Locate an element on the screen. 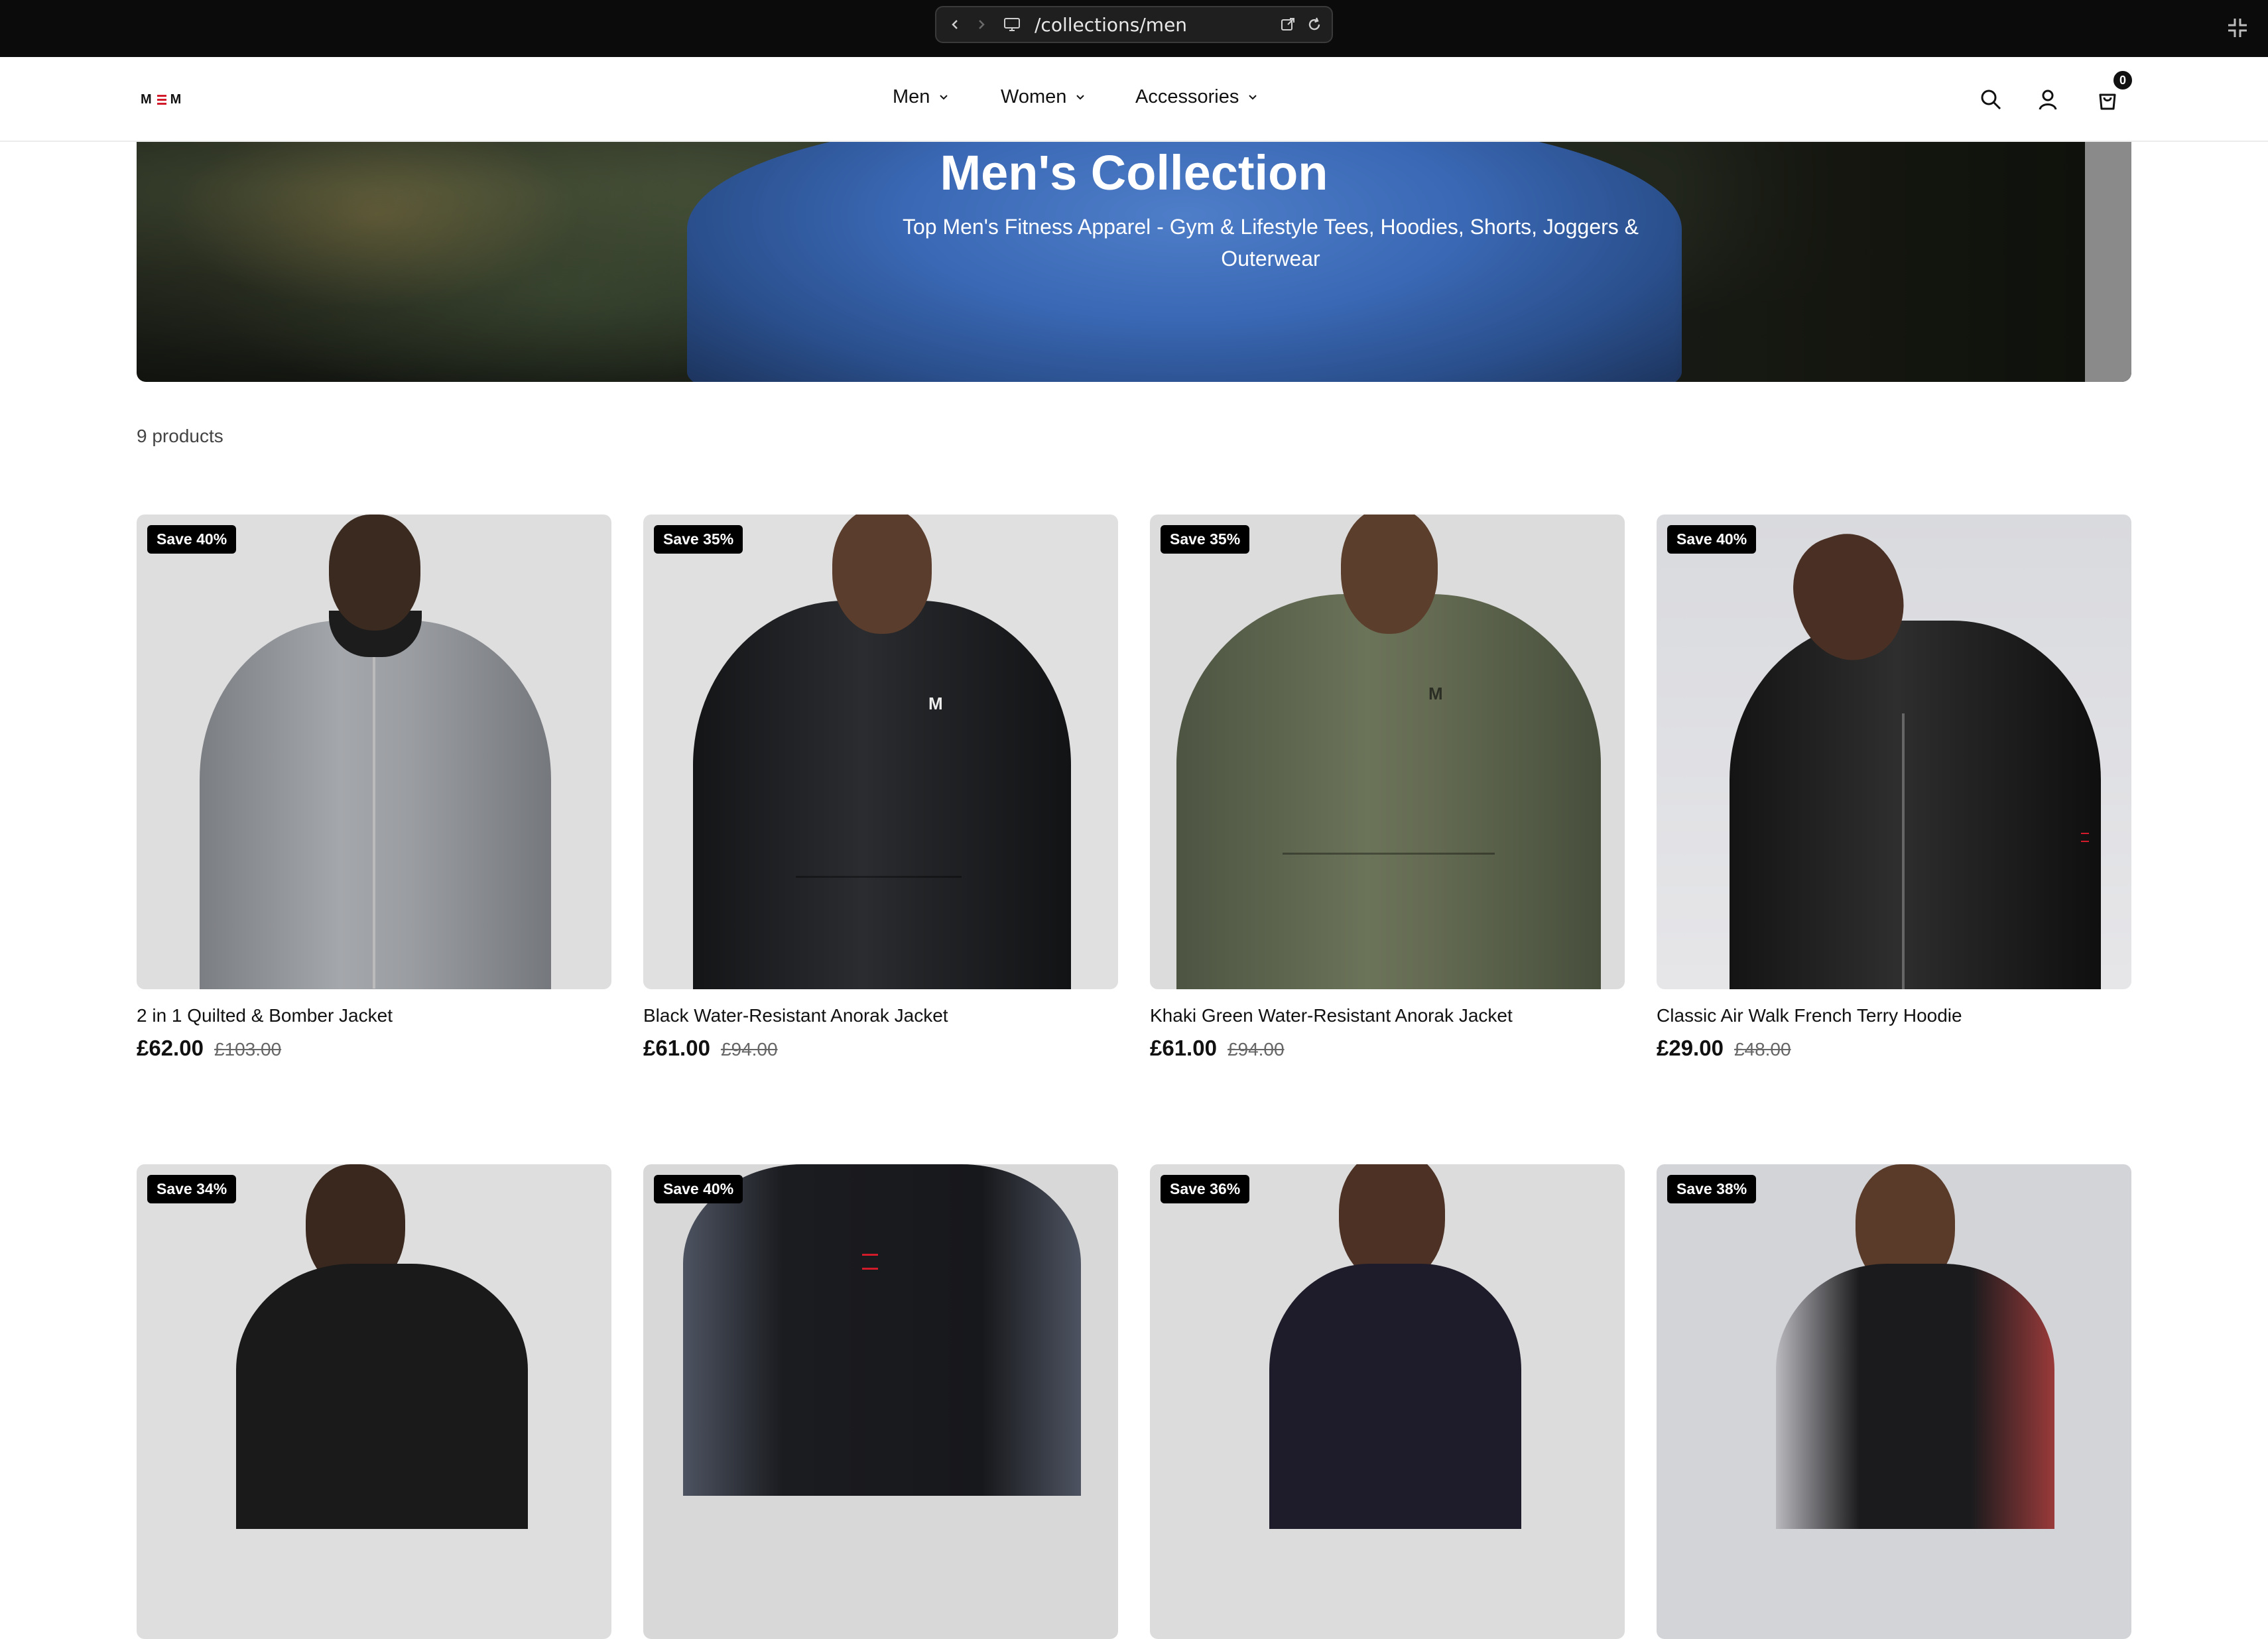 This screenshot has width=2268, height=1639. address-bar: /collections/men is located at coordinates (1134, 24).